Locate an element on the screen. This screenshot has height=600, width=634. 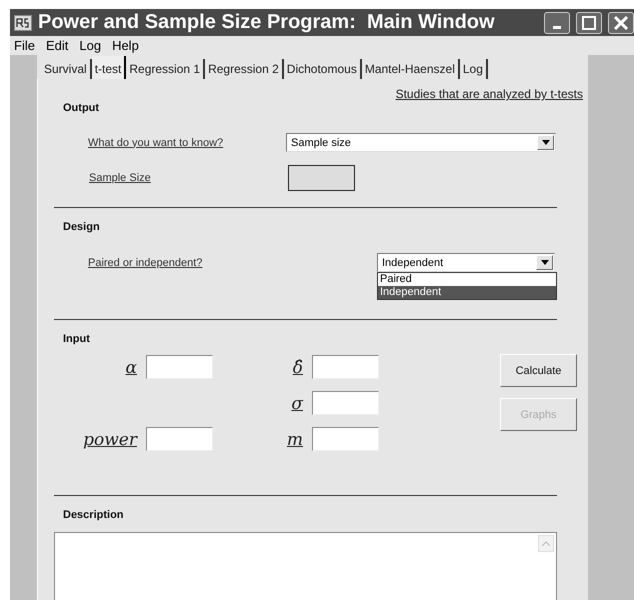
parameter-label: α is located at coordinates (131, 368).